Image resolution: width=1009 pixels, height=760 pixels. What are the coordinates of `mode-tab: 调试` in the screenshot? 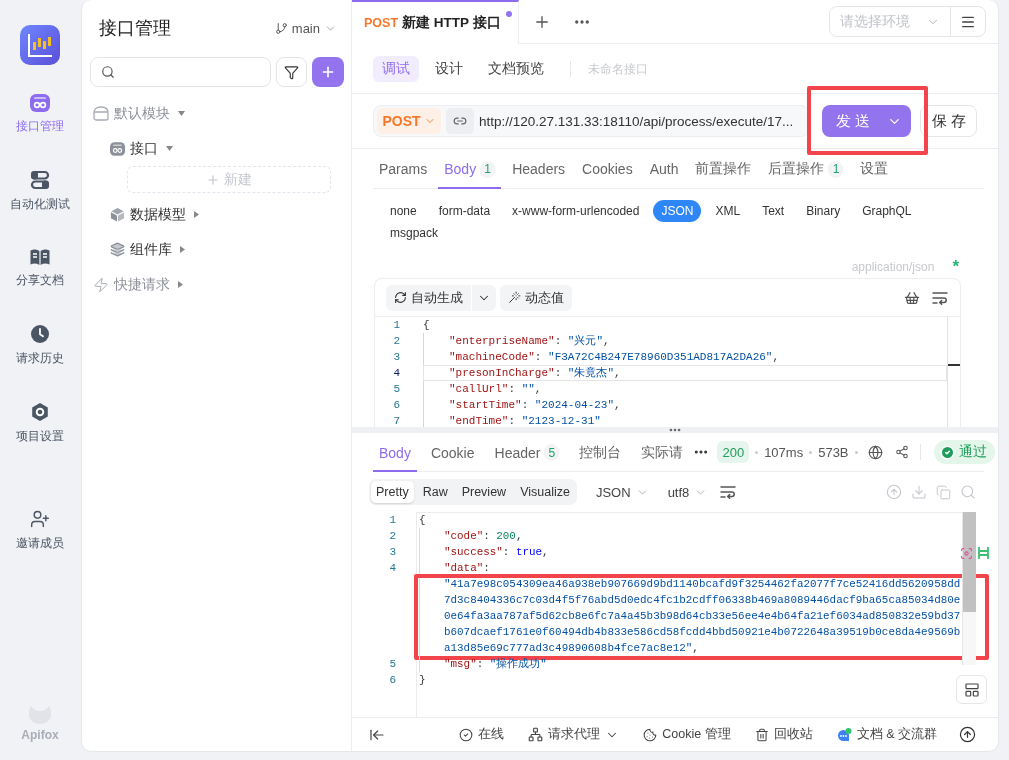 It's located at (396, 68).